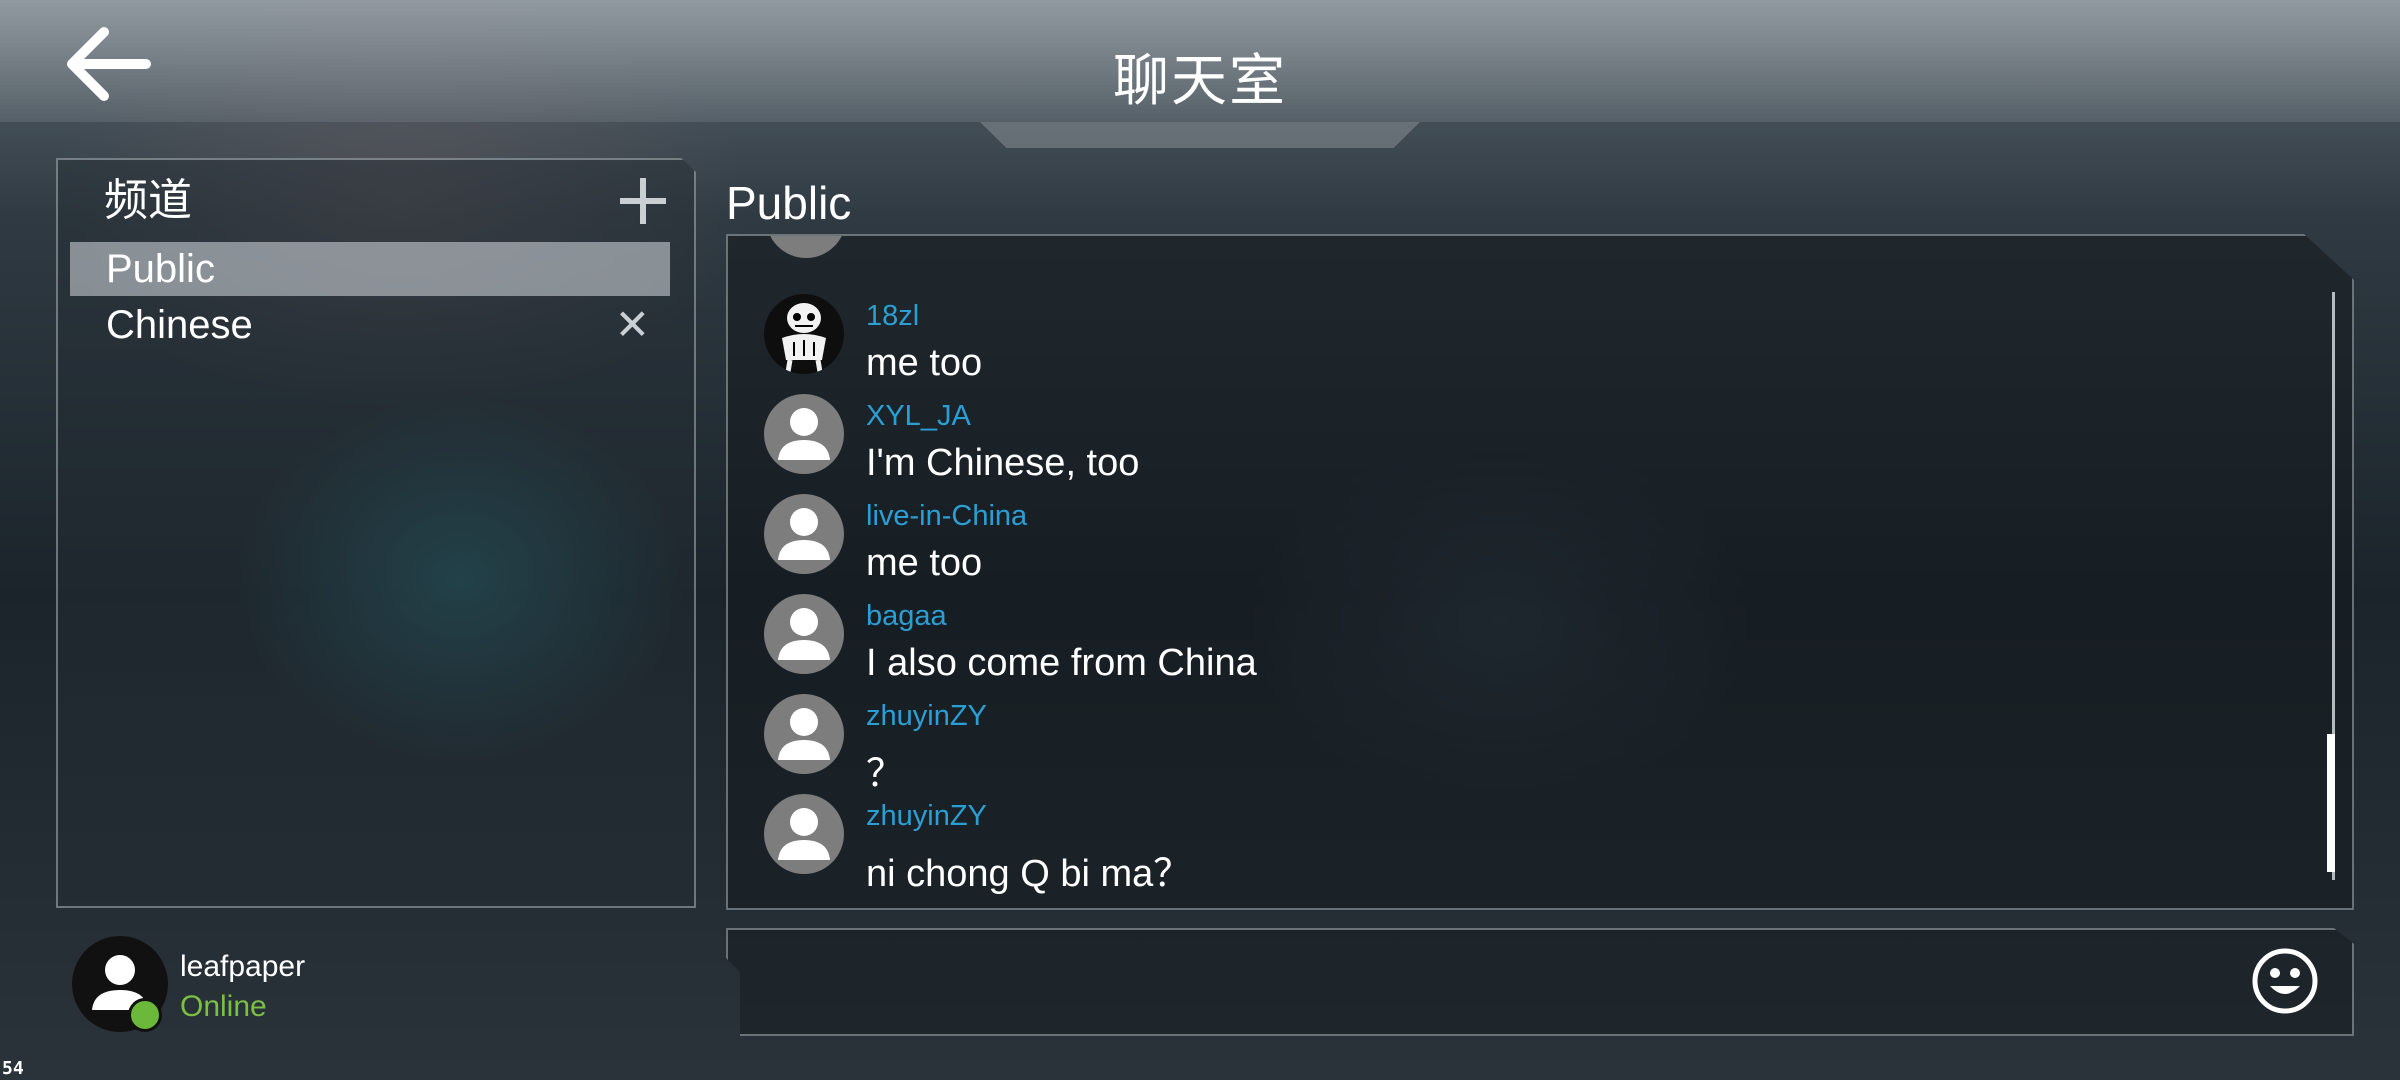  Describe the element at coordinates (370, 325) in the screenshot. I see `channel-item-chinese: Chinese ✕` at that location.